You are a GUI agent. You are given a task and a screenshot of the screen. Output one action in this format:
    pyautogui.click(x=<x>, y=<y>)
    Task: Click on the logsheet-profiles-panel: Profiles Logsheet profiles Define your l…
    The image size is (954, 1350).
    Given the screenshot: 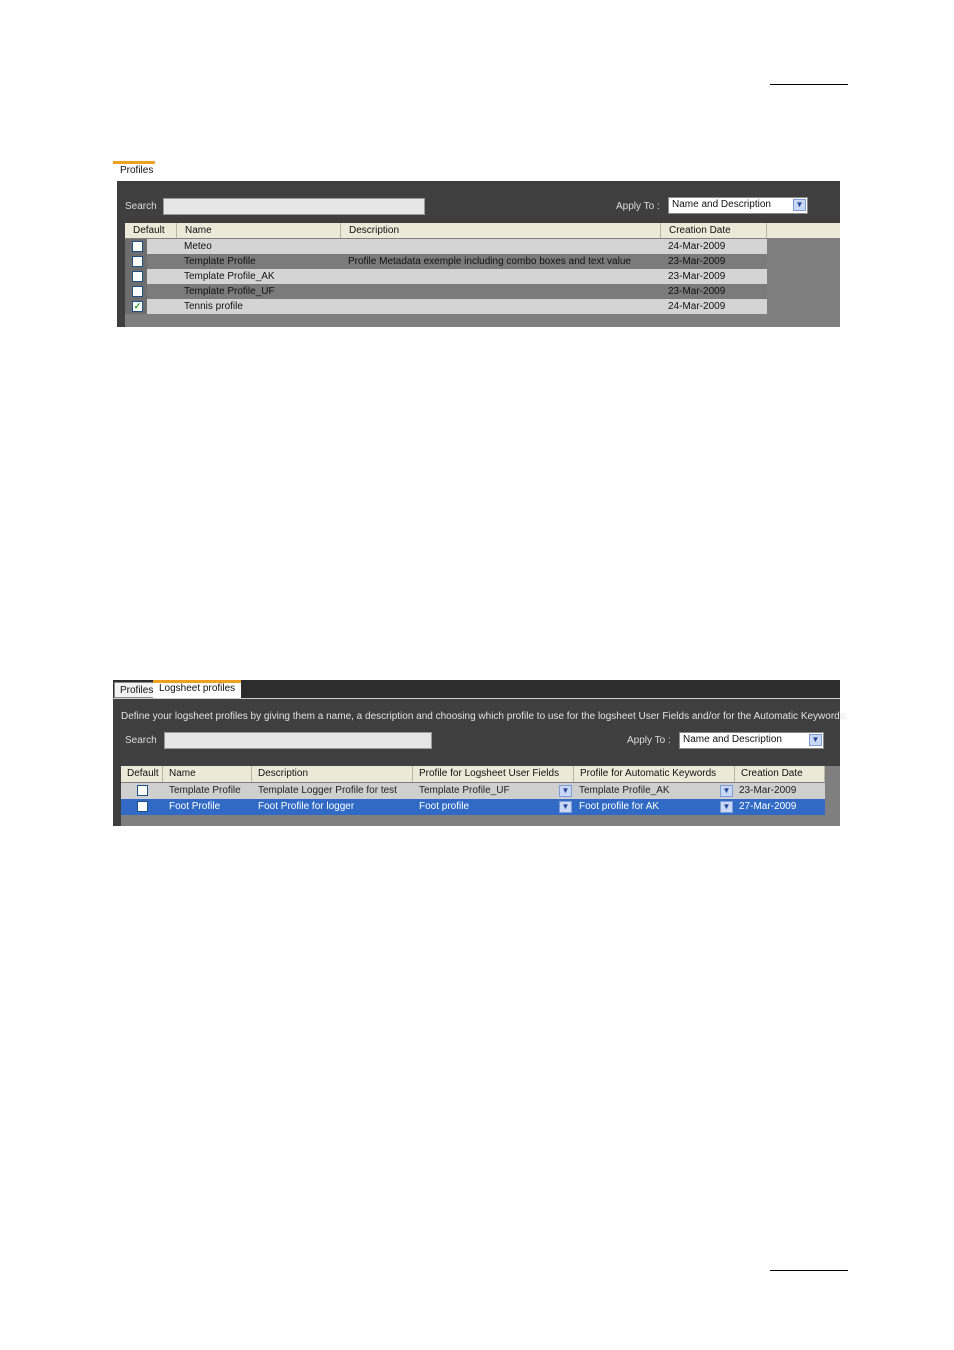 What is the action you would take?
    pyautogui.click(x=480, y=753)
    